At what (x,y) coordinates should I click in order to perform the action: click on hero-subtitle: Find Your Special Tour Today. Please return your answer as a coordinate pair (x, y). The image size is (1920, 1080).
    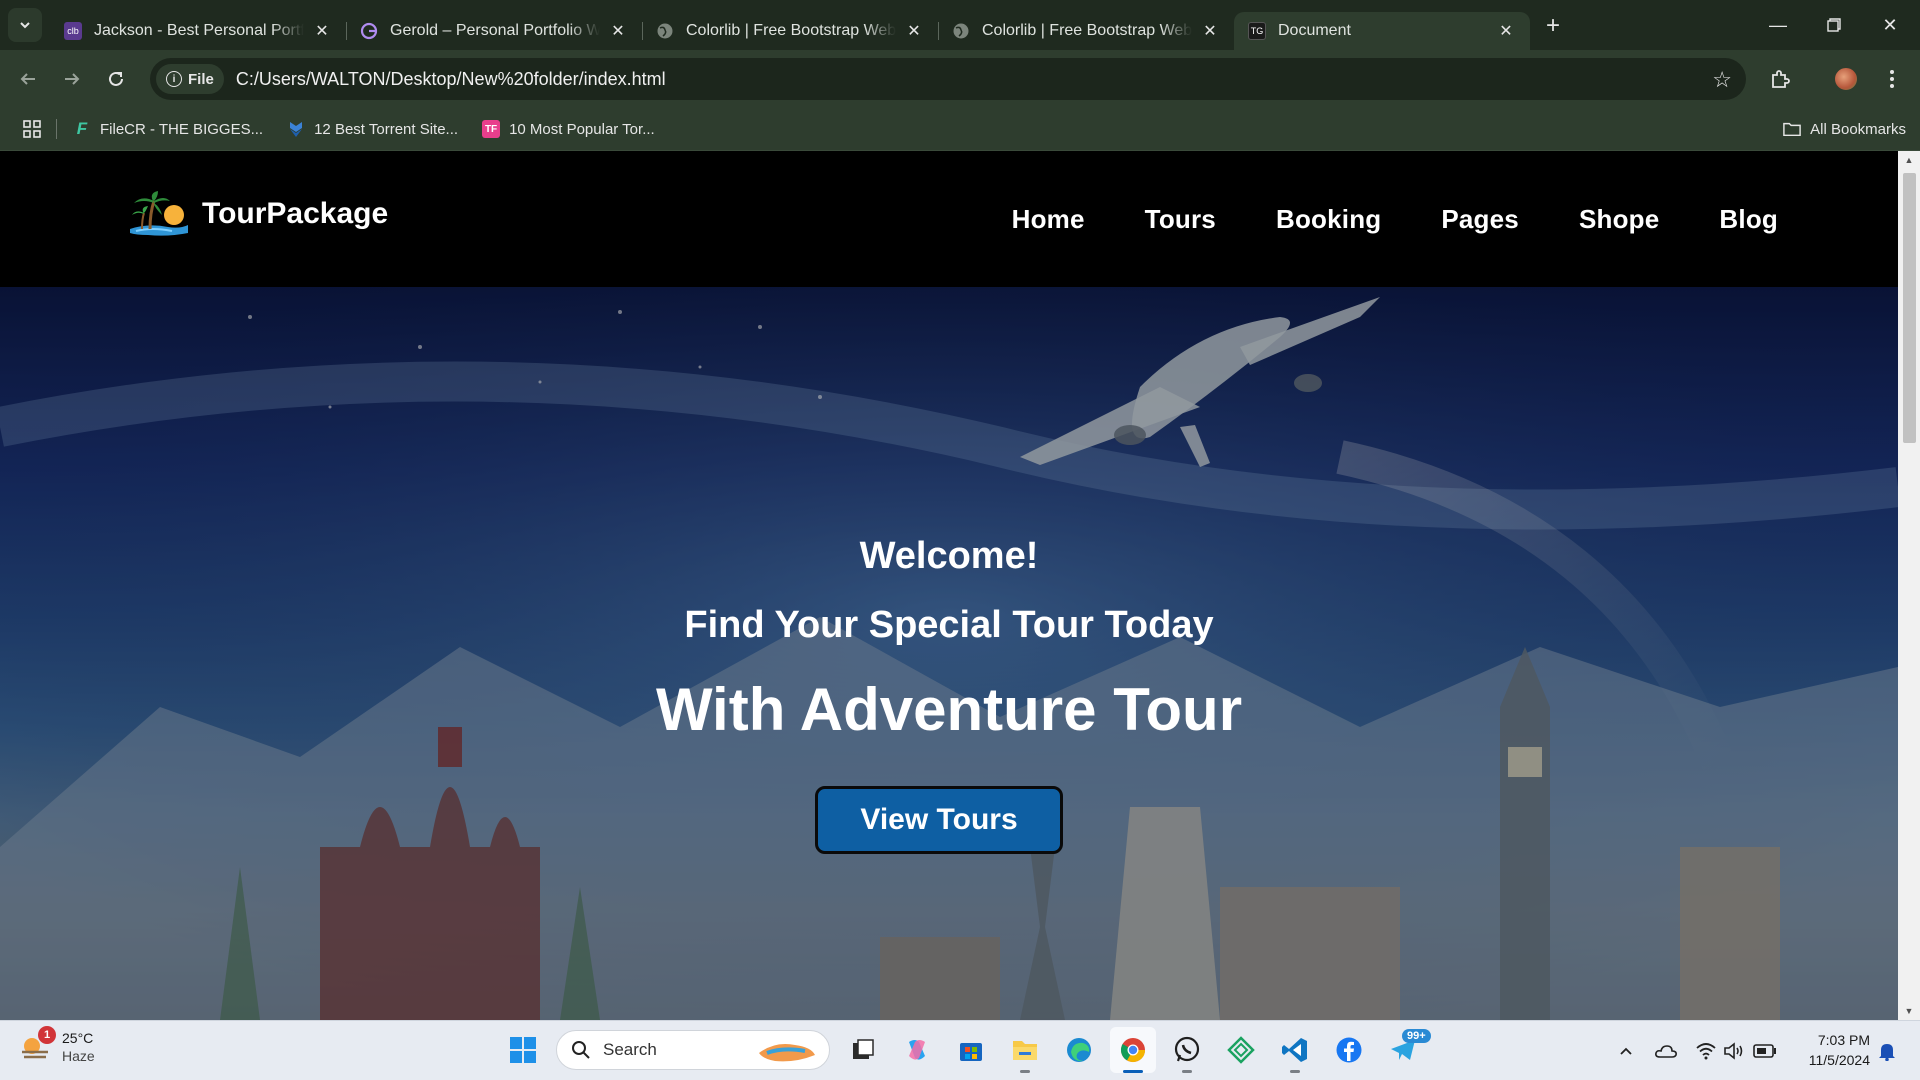
    Looking at the image, I should click on (949, 625).